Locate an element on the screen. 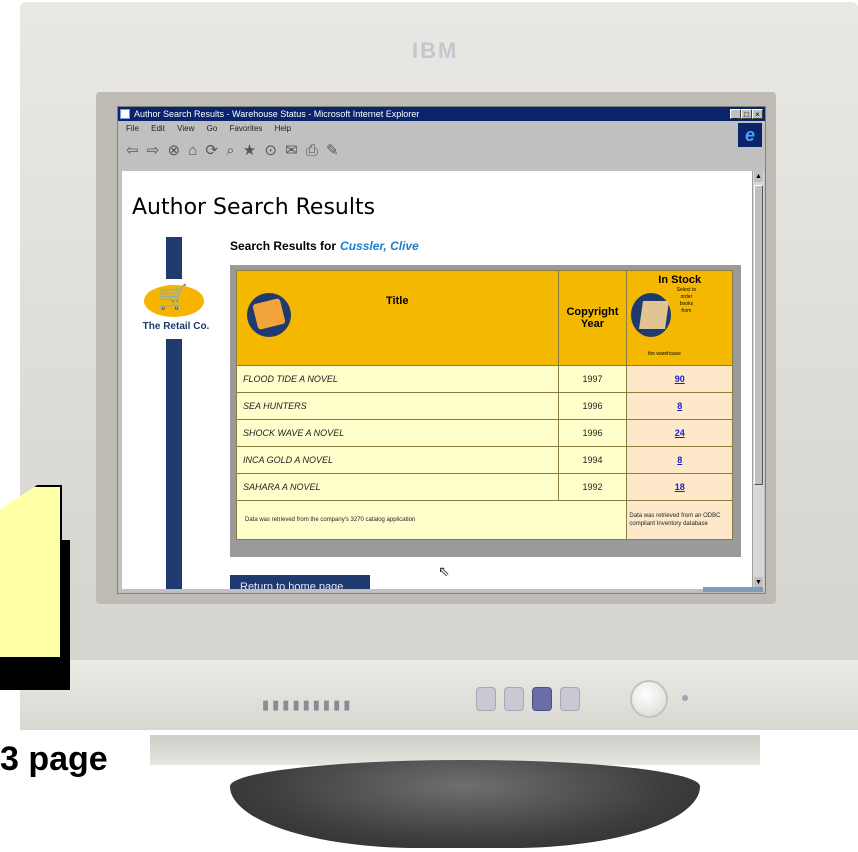 The width and height of the screenshot is (858, 852). book-title: INCA GOLD A NOVEL is located at coordinates (397, 460).